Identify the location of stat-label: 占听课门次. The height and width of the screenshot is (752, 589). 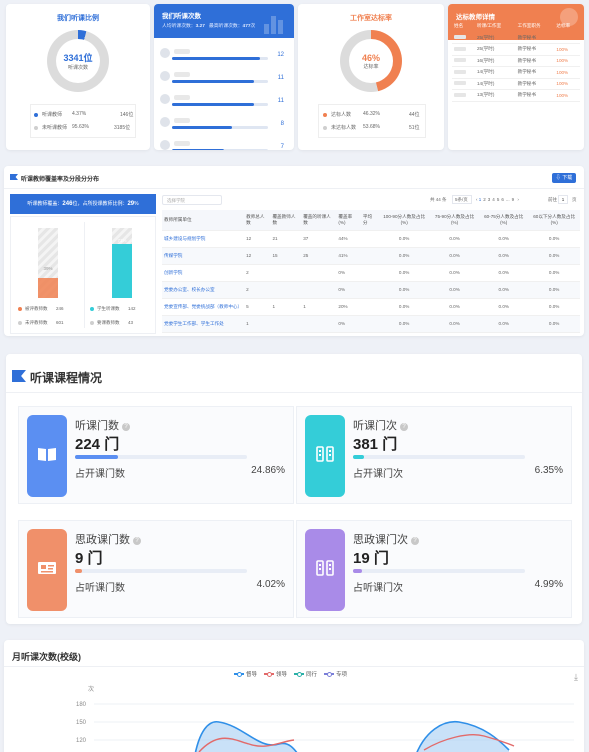
(378, 588).